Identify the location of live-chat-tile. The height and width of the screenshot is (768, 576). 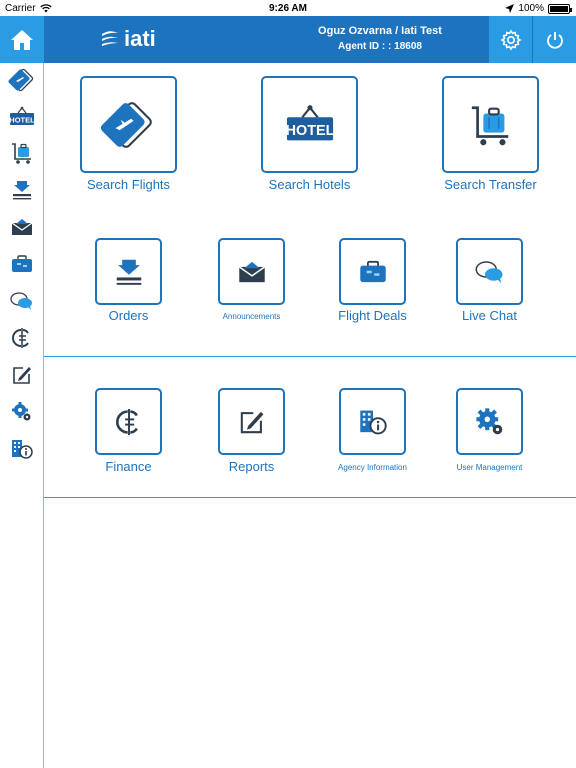
(489, 271).